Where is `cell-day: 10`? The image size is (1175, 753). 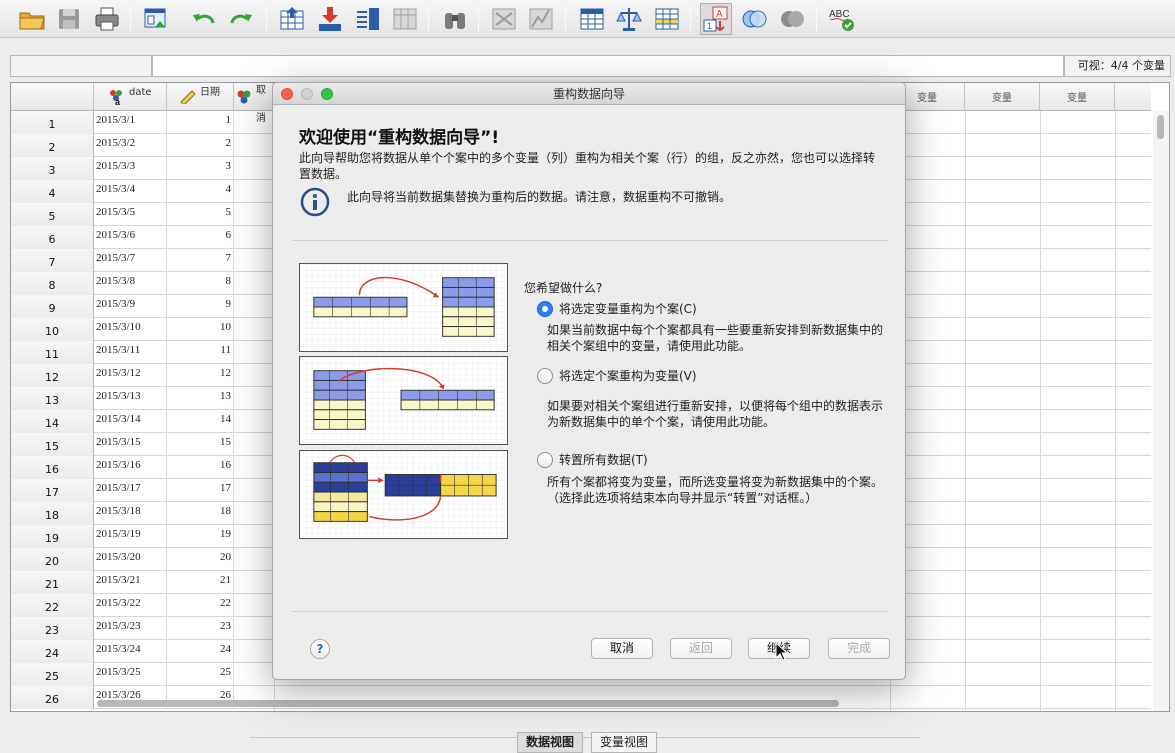
cell-day: 10 is located at coordinates (200, 329).